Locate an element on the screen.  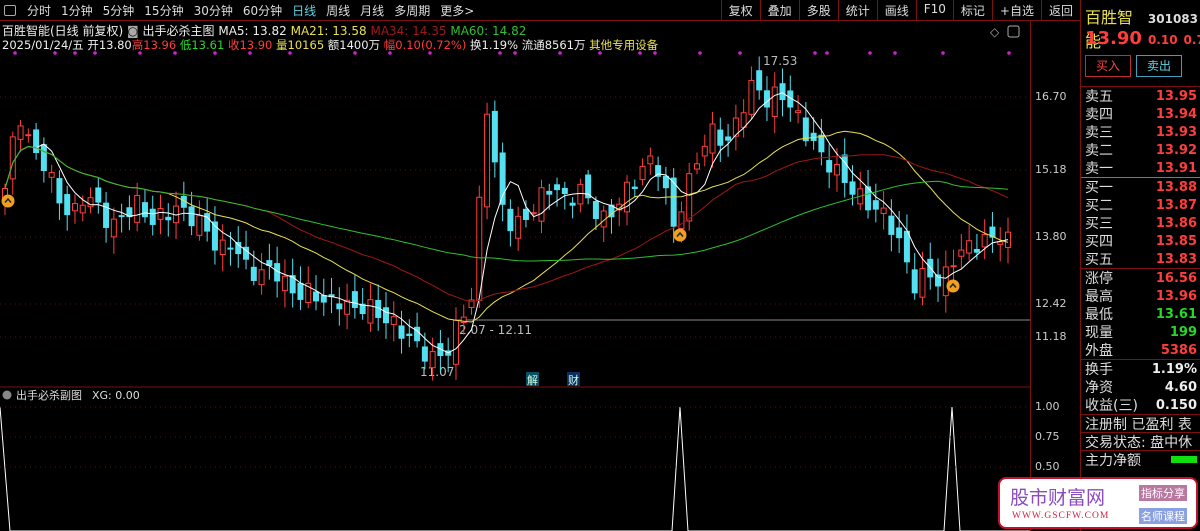
peak-label: 17.53 is located at coordinates (780, 61).